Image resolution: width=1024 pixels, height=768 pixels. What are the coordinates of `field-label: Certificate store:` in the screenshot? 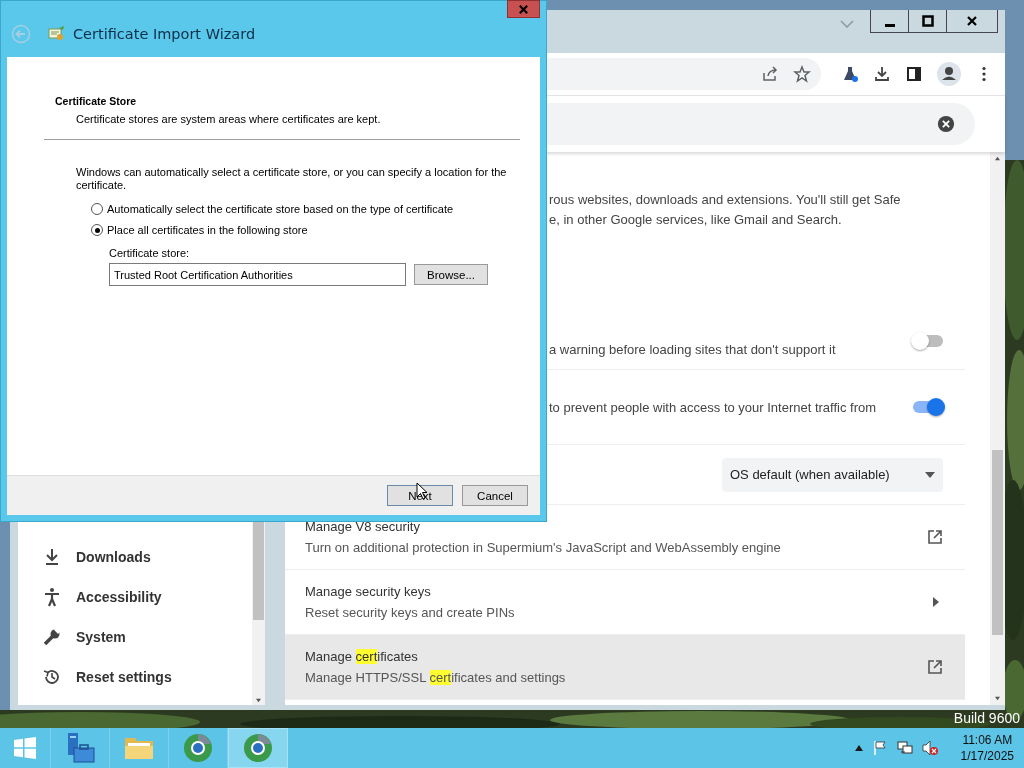 It's located at (150, 253).